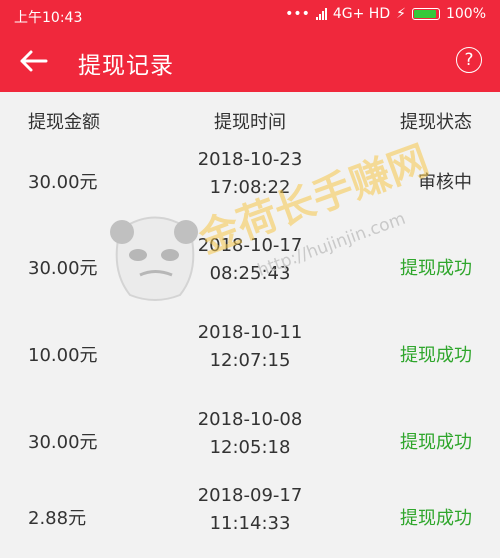  I want to click on arrow-left-icon, so click(34, 61).